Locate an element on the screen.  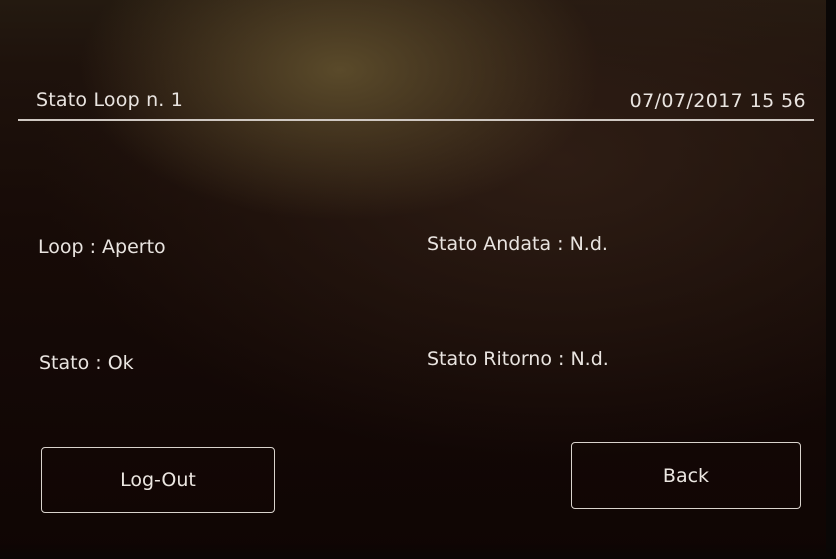
outbound-status-text: Stato Andata : N.d. is located at coordinates (517, 244).